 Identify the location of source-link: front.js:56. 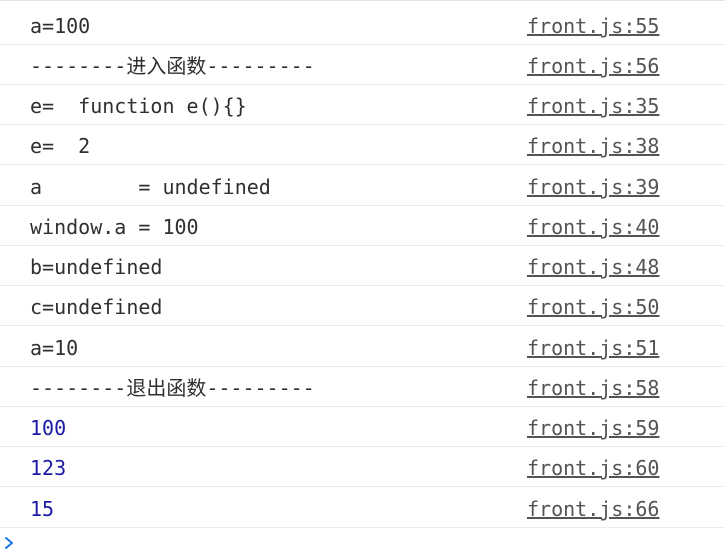
(593, 66).